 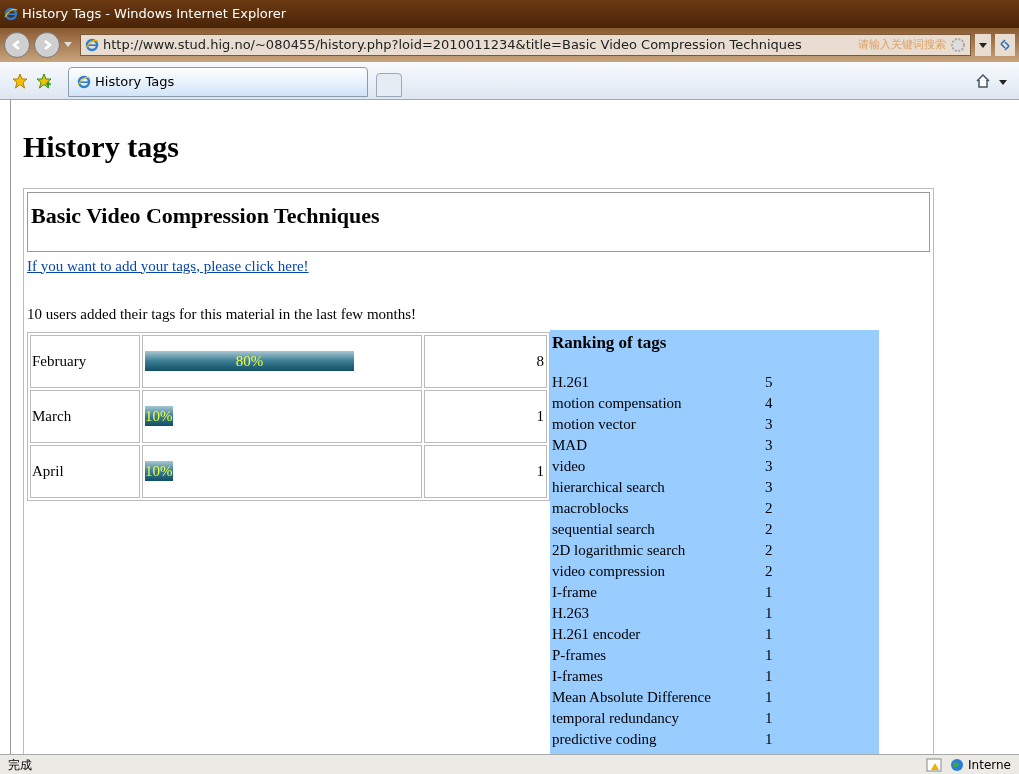 I want to click on tag-name: video compression, so click(x=609, y=571).